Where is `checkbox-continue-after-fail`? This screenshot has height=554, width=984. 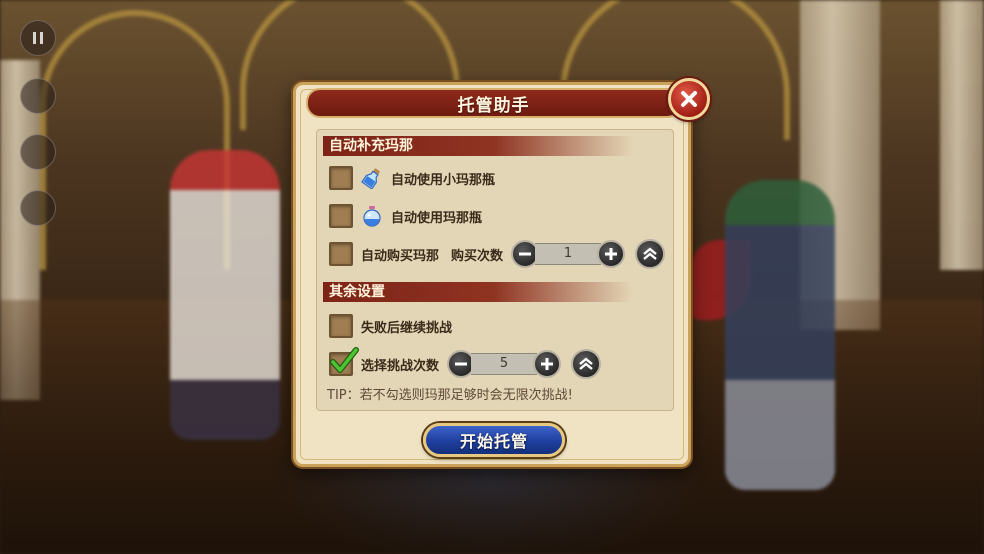 checkbox-continue-after-fail is located at coordinates (341, 326).